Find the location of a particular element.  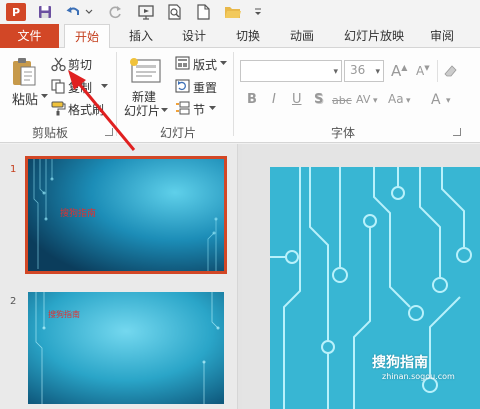

undo-dropdown-icon is located at coordinates (89, 12).